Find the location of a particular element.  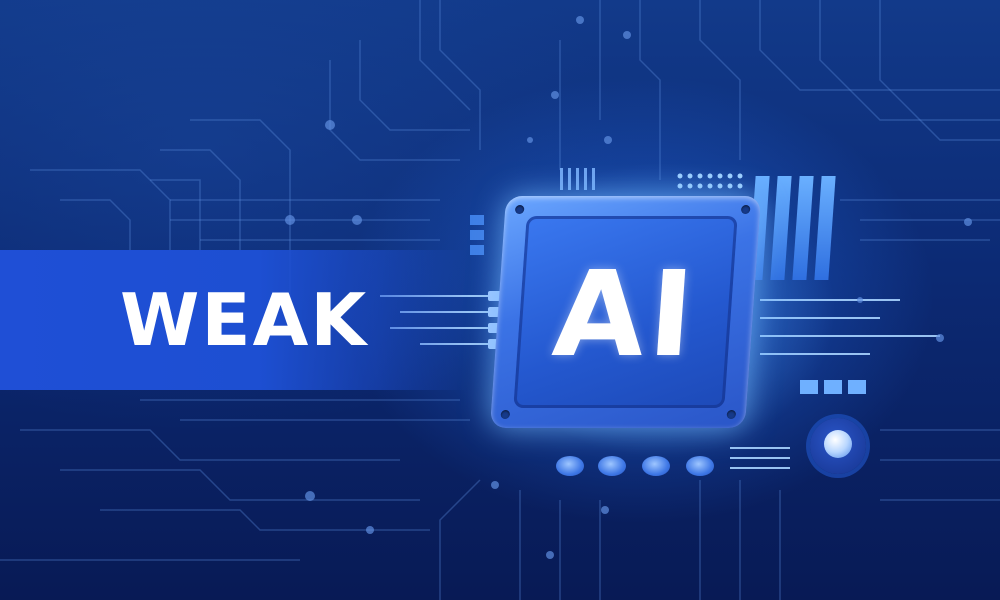

circuit-knob is located at coordinates (838, 446).